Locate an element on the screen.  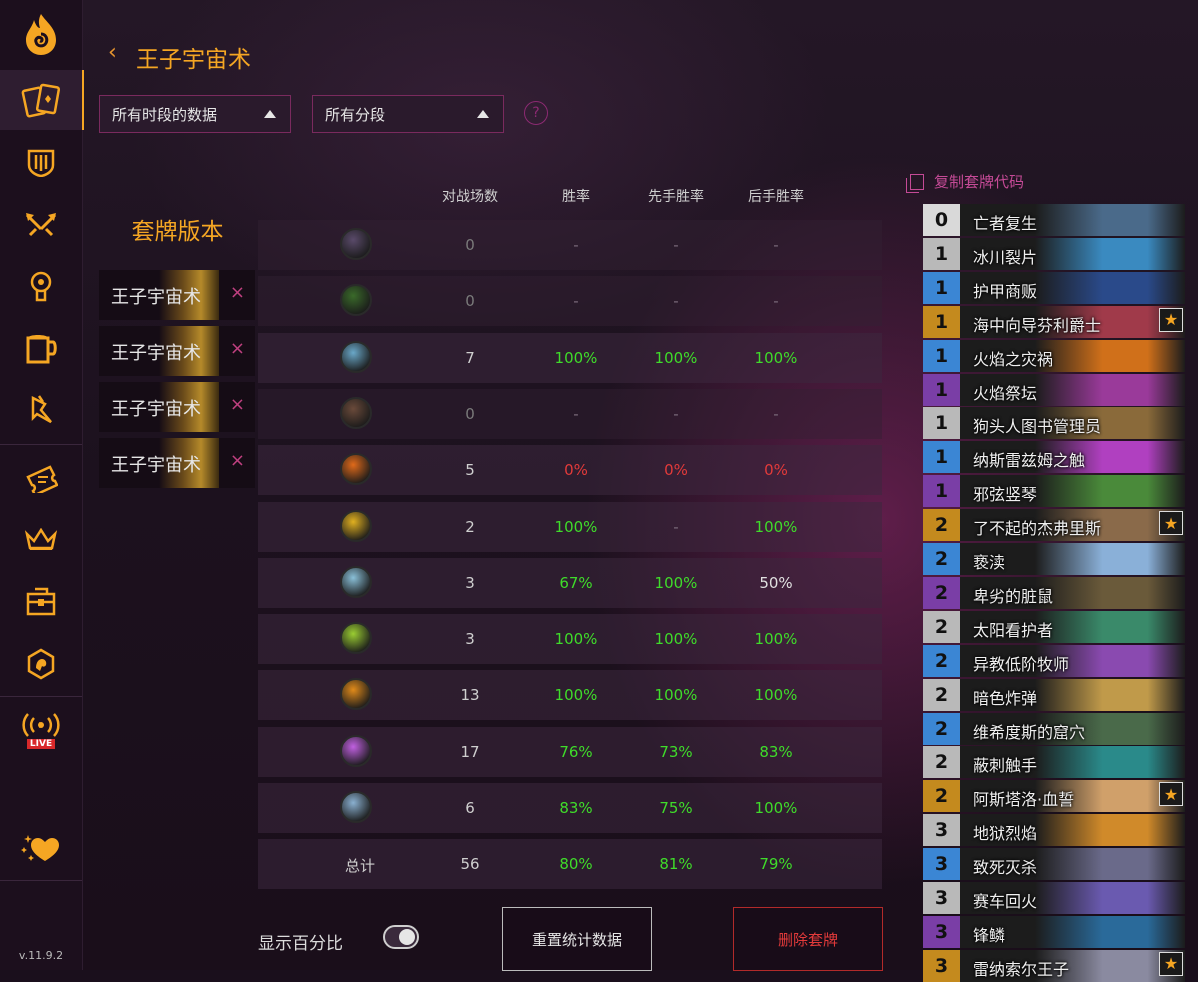
live-icon: LIVE is located at coordinates (41, 730).